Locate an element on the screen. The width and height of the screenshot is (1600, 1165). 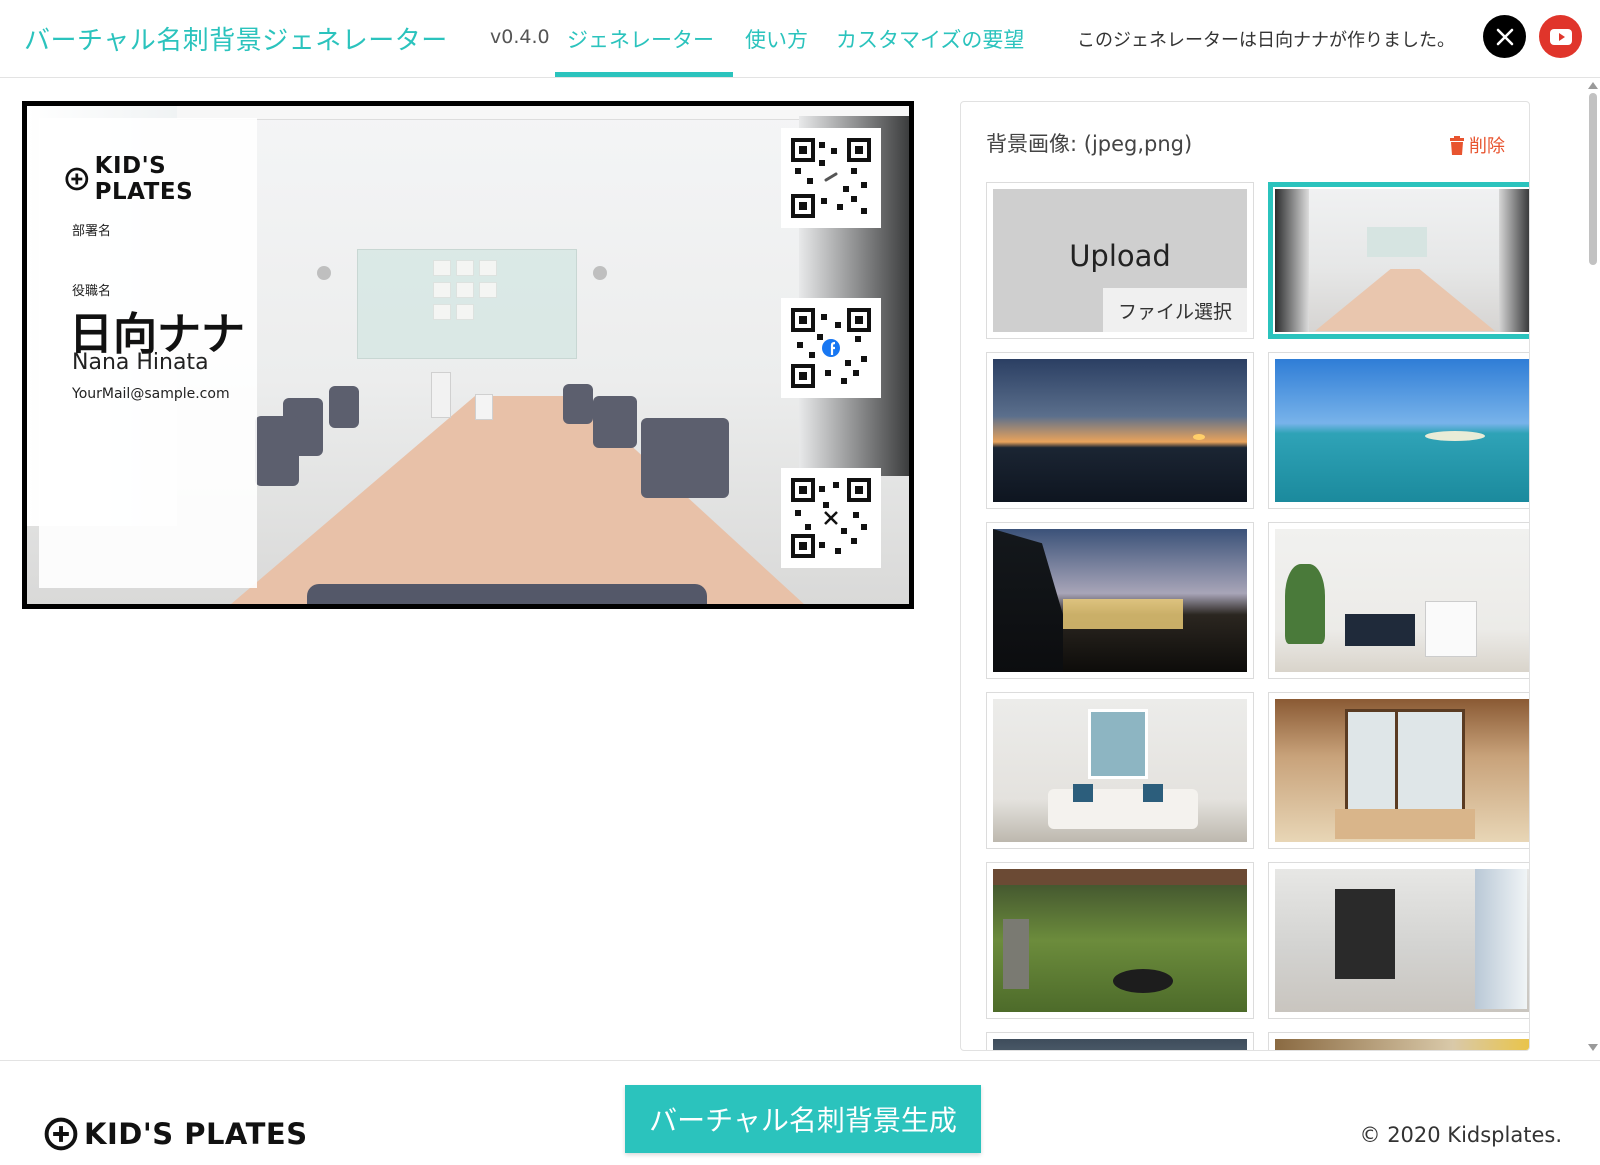
qr-code-link is located at coordinates (831, 178).